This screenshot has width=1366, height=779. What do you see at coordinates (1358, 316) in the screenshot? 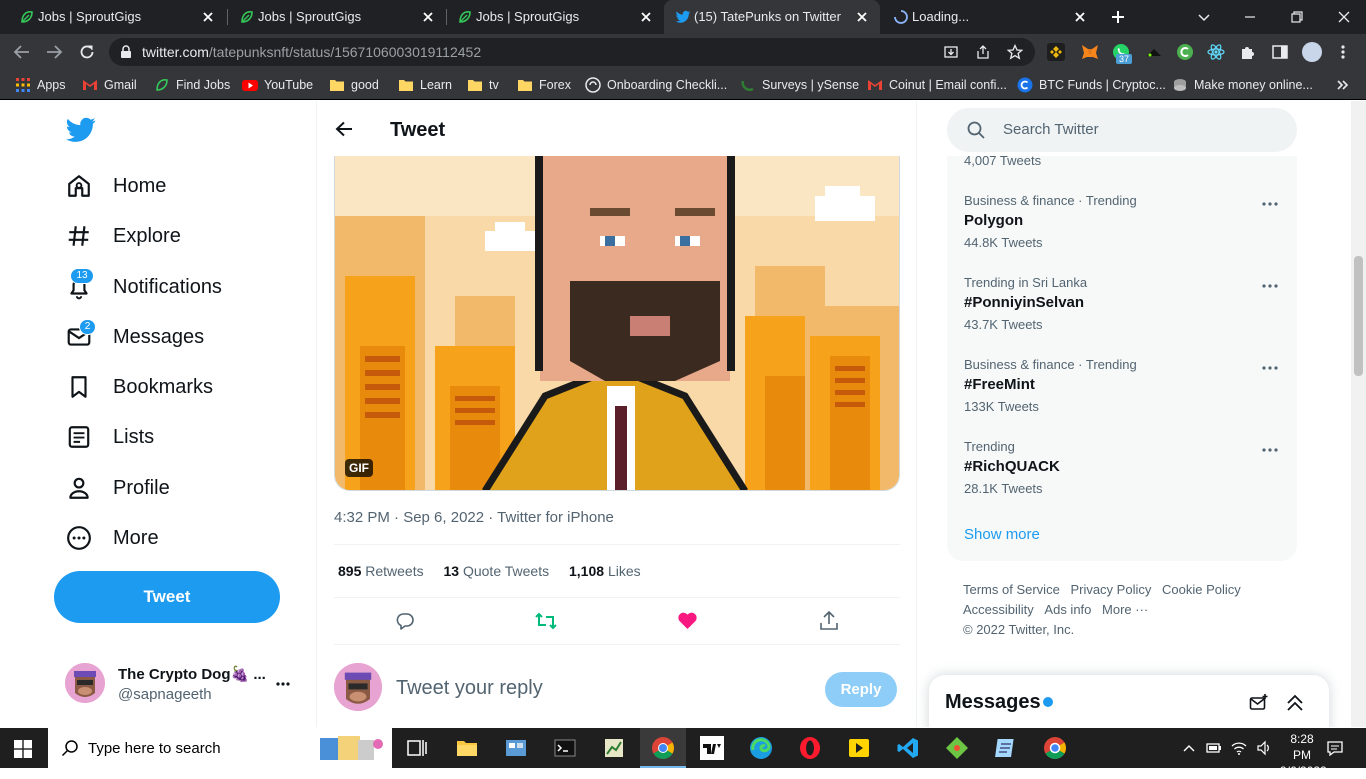
I see `scrollbar-thumb` at bounding box center [1358, 316].